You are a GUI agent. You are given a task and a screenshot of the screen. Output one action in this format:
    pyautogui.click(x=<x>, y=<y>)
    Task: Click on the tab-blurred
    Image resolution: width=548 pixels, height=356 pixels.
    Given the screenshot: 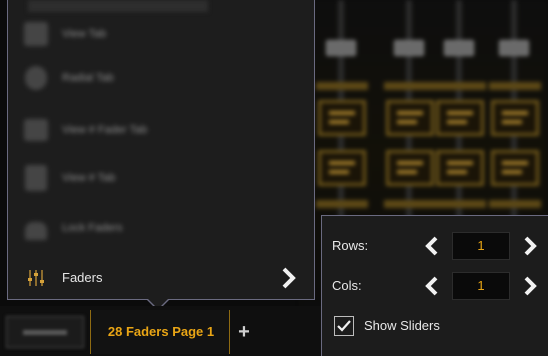 What is the action you would take?
    pyautogui.click(x=45, y=332)
    